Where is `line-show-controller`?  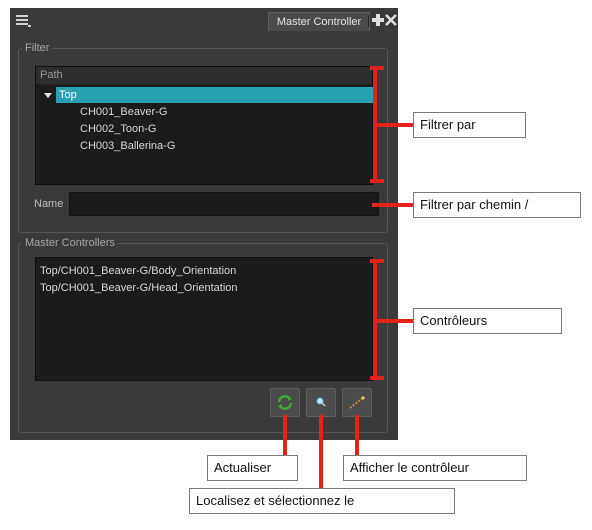 line-show-controller is located at coordinates (357, 435).